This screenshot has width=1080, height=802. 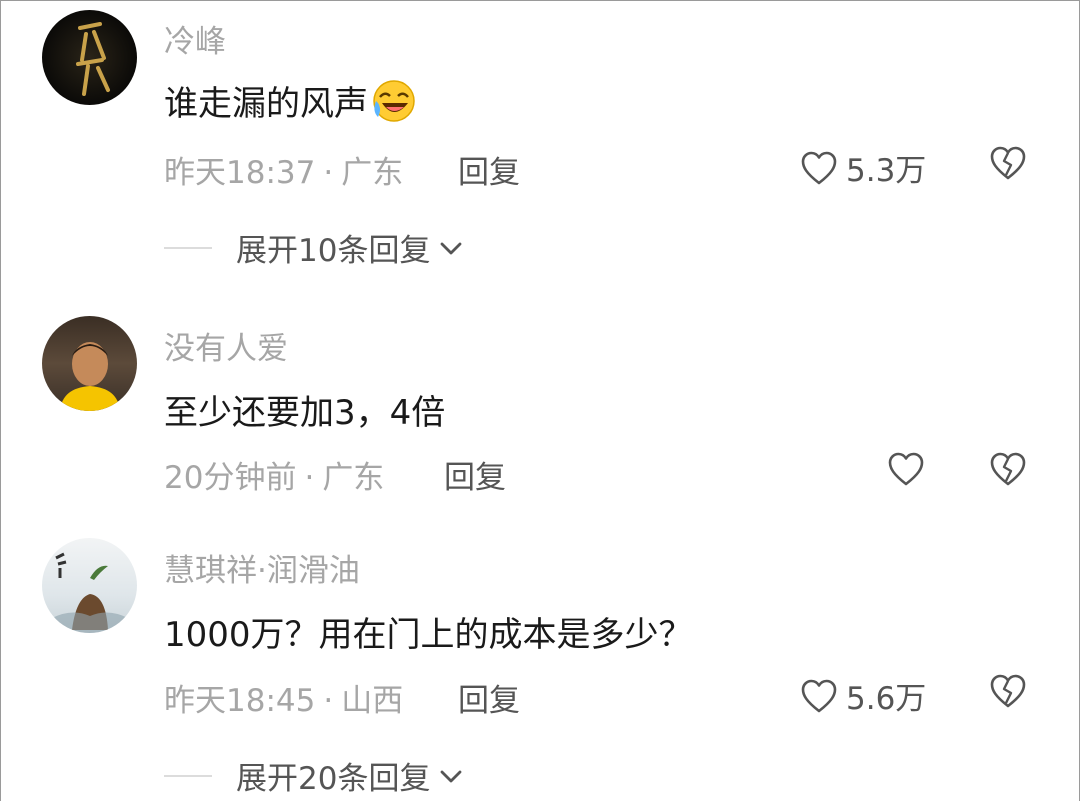 What do you see at coordinates (226, 345) in the screenshot?
I see `comment-username: 没有人爱` at bounding box center [226, 345].